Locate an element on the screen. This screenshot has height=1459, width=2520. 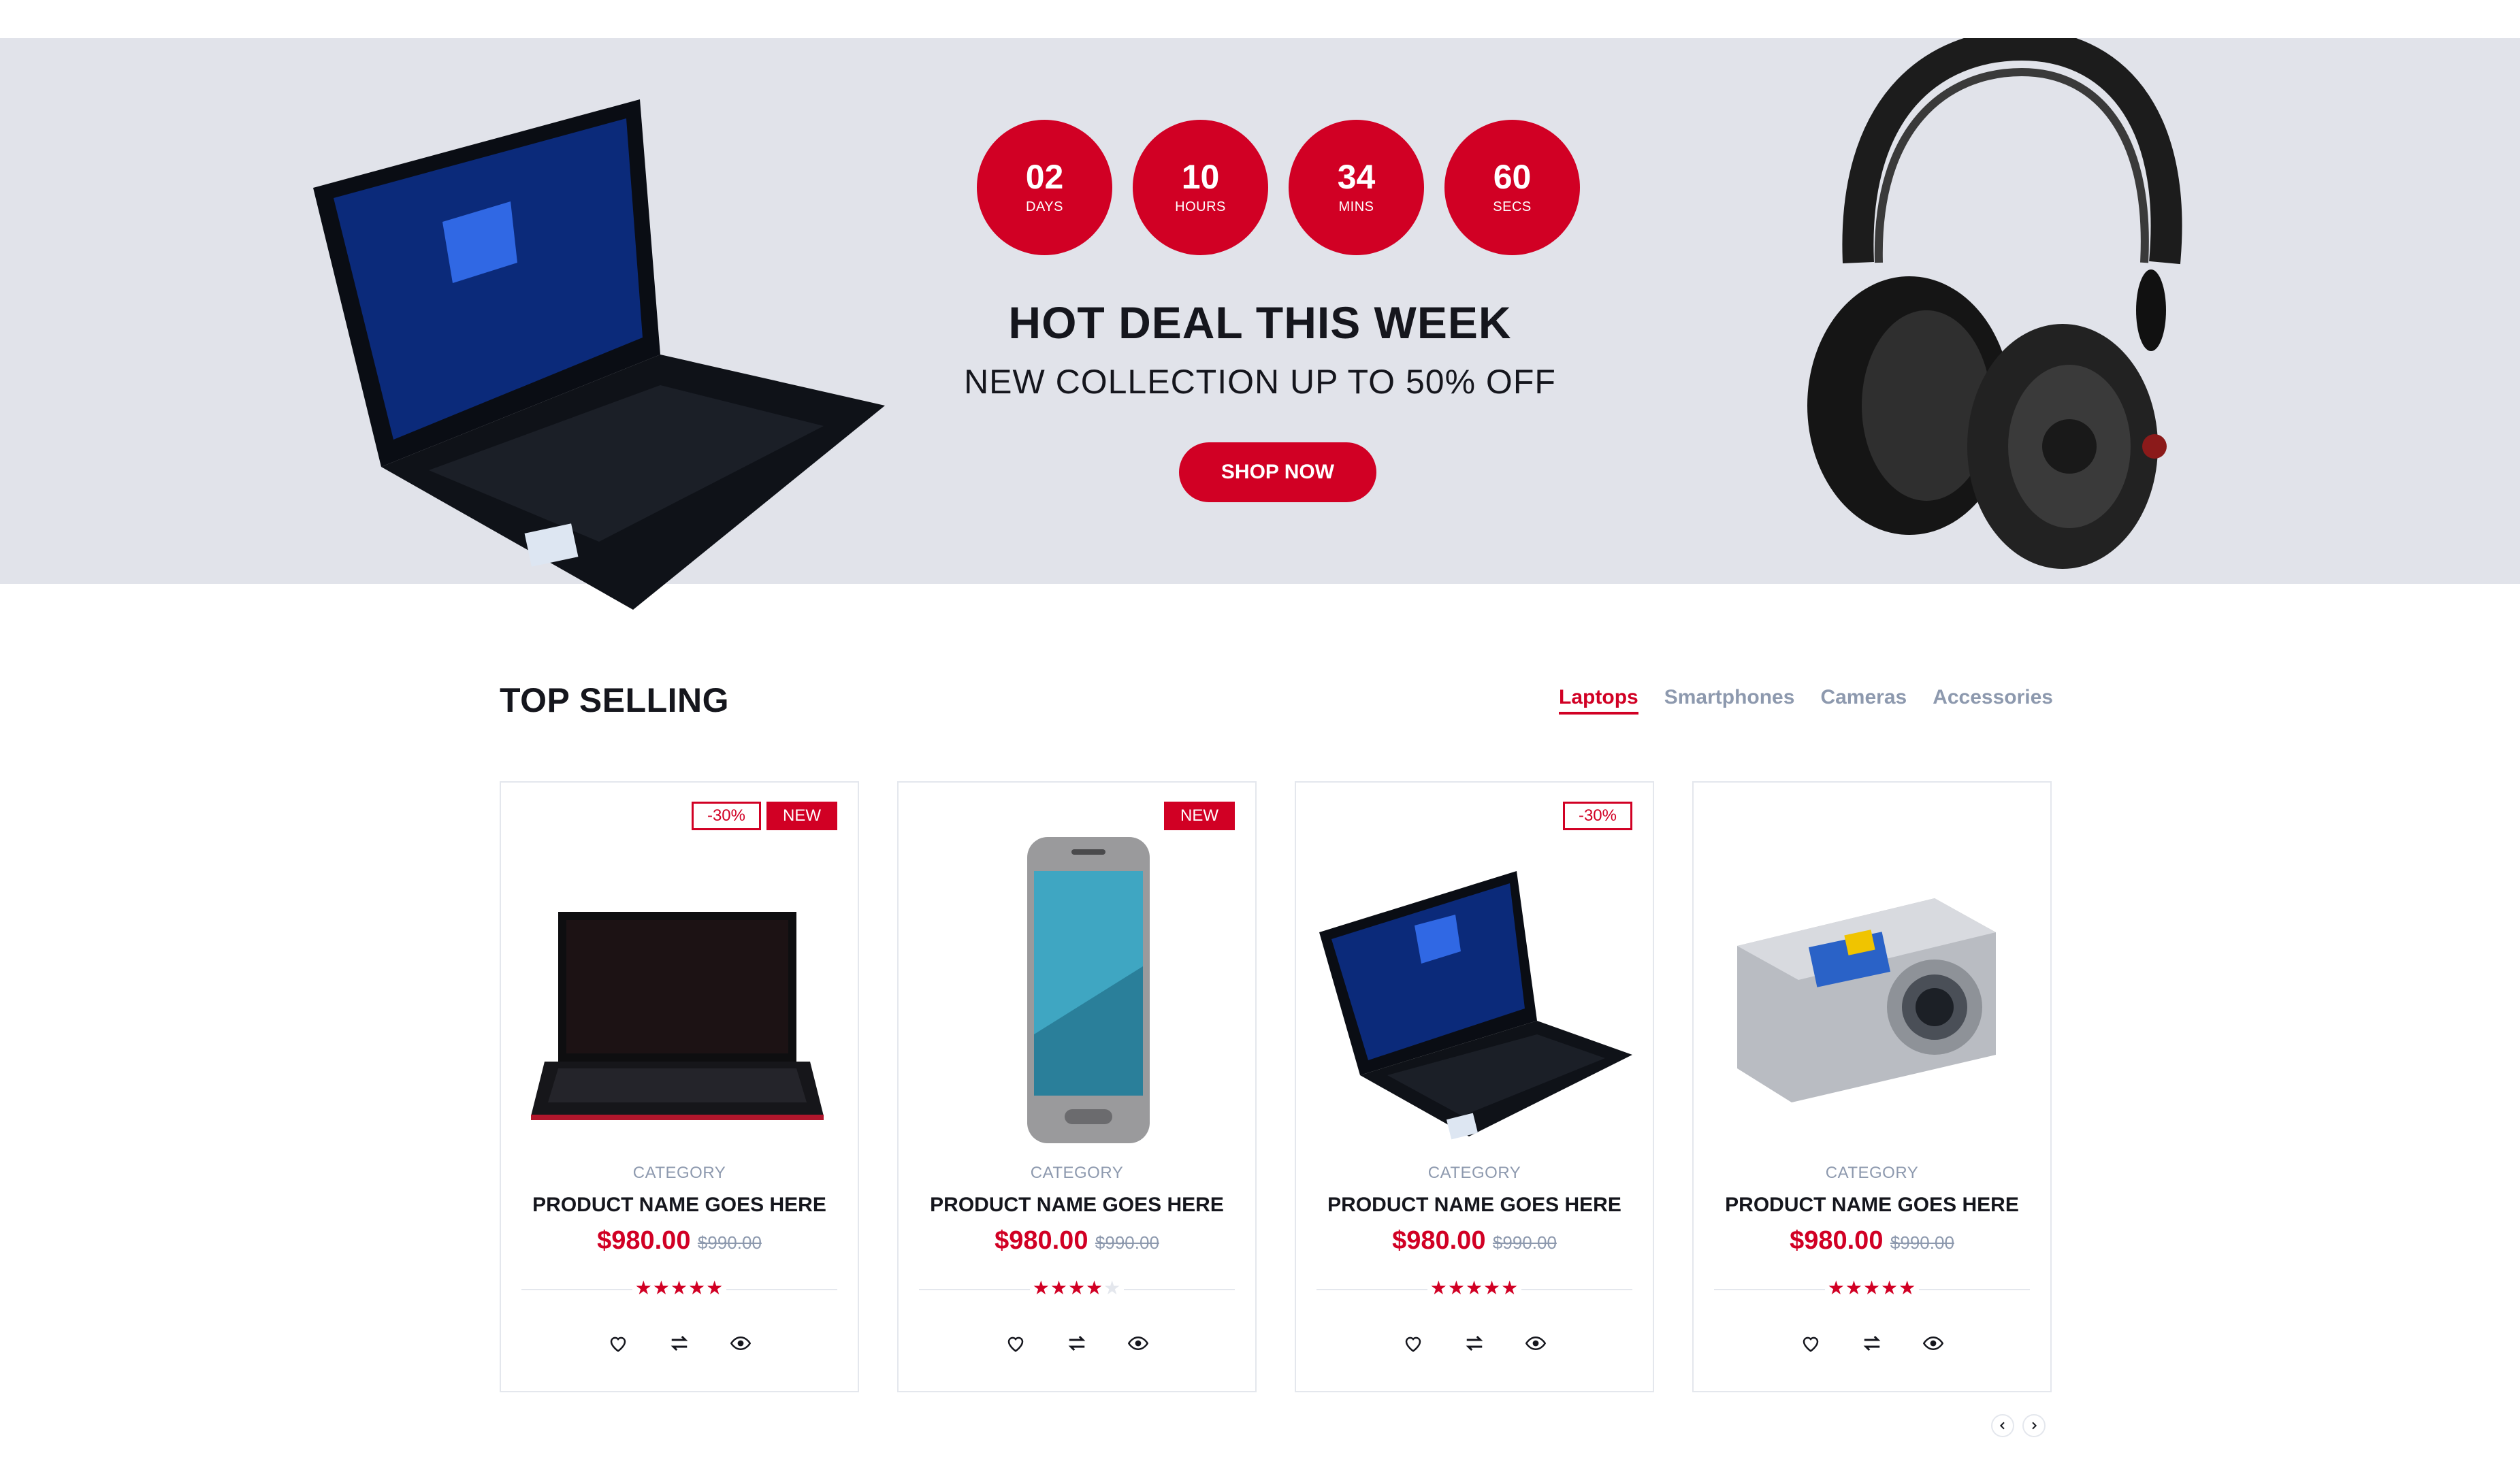
countdown-label: MINS is located at coordinates (1356, 207).